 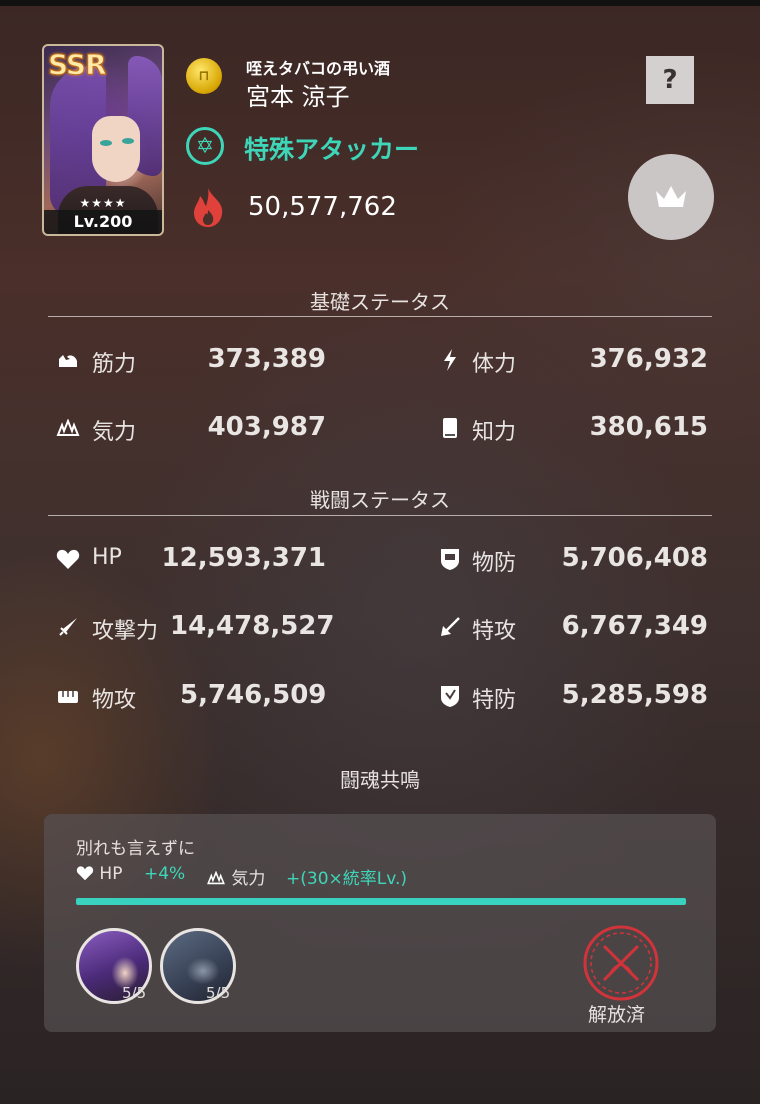 I want to click on resonance-bonus-hp: HP, so click(x=99, y=874).